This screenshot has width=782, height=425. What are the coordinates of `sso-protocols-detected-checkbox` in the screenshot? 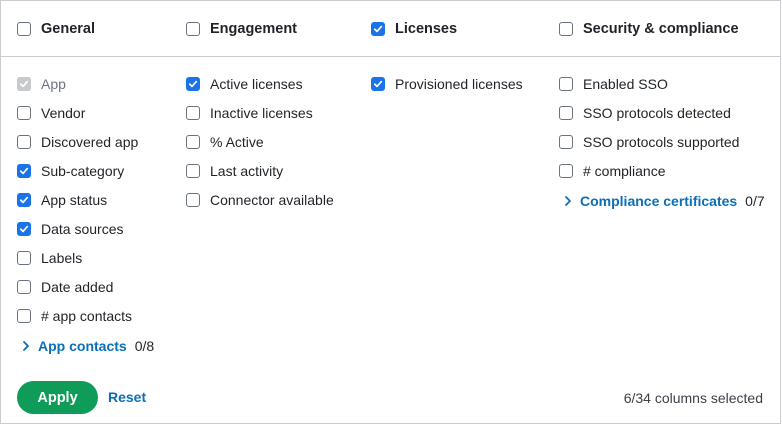 It's located at (566, 113).